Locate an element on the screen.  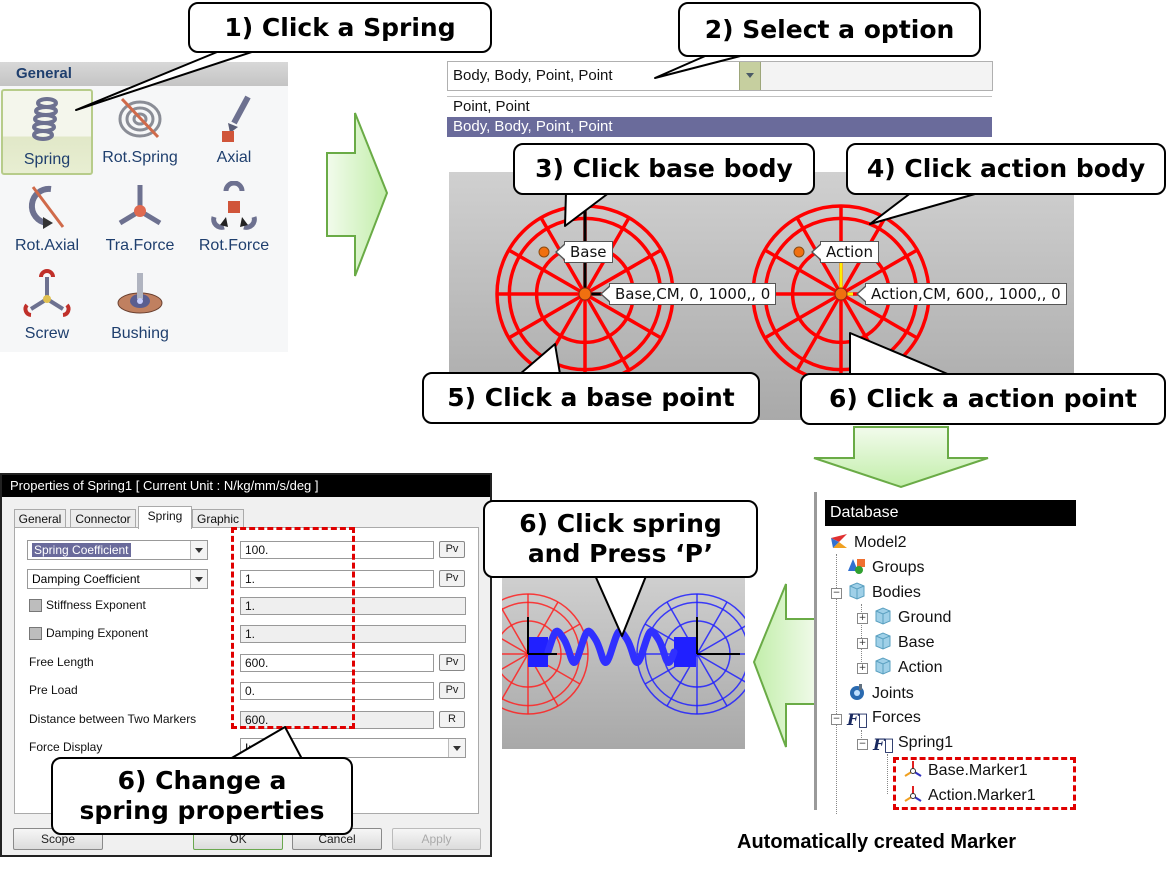
callout-step4: 4) Click action body is located at coordinates (1006, 169).